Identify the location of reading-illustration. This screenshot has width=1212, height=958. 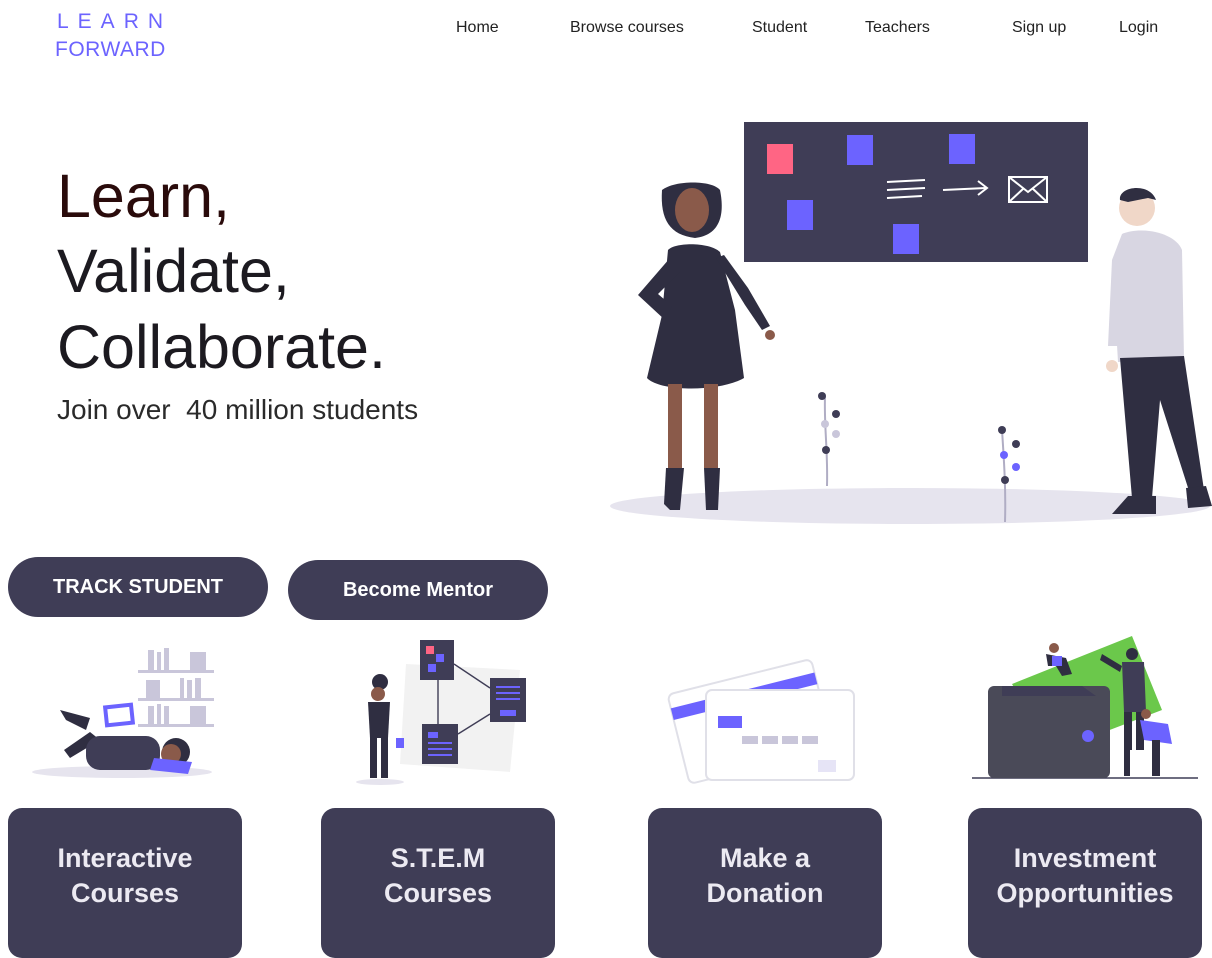
(130, 711).